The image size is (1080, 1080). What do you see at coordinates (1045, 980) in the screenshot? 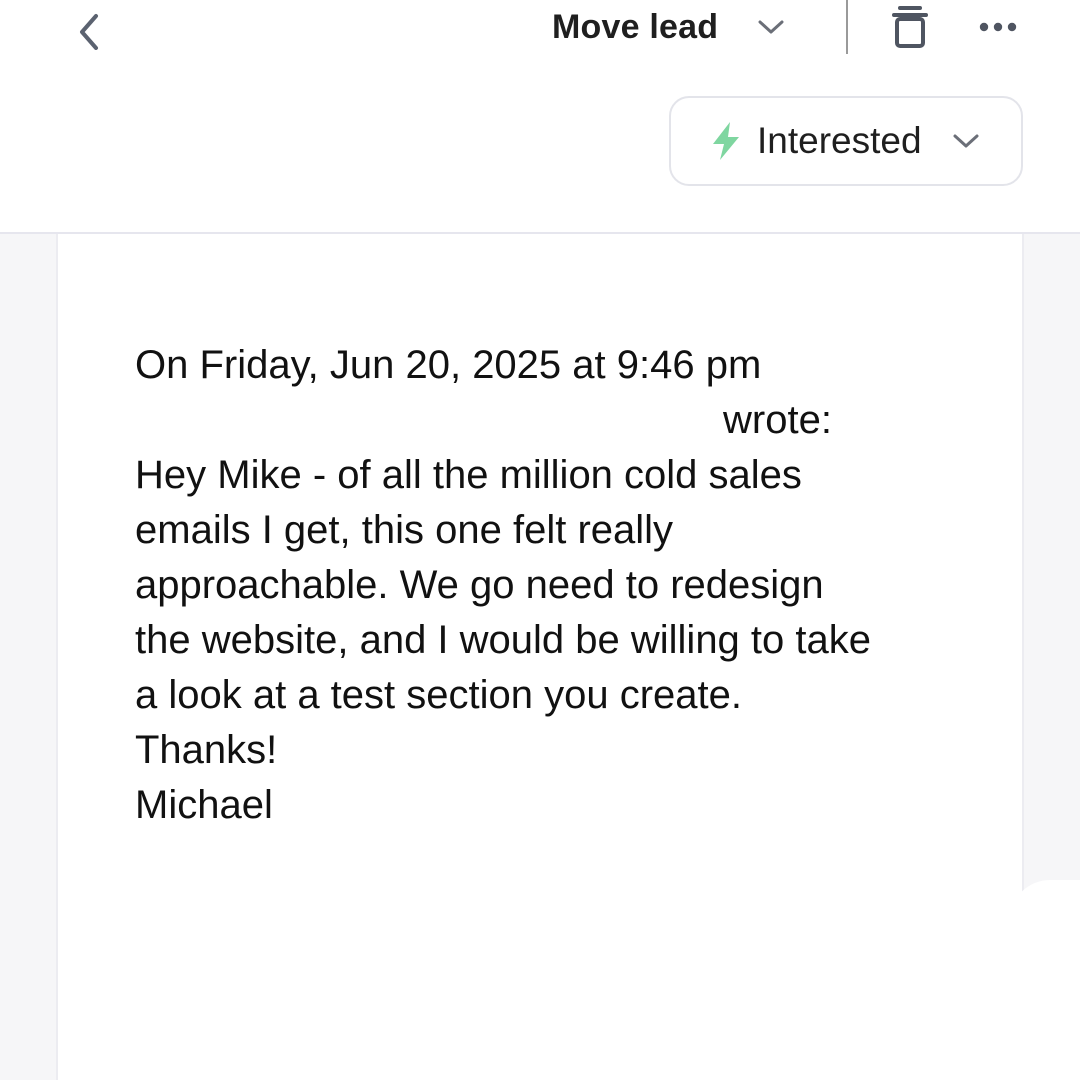
I see `corner-overlay` at bounding box center [1045, 980].